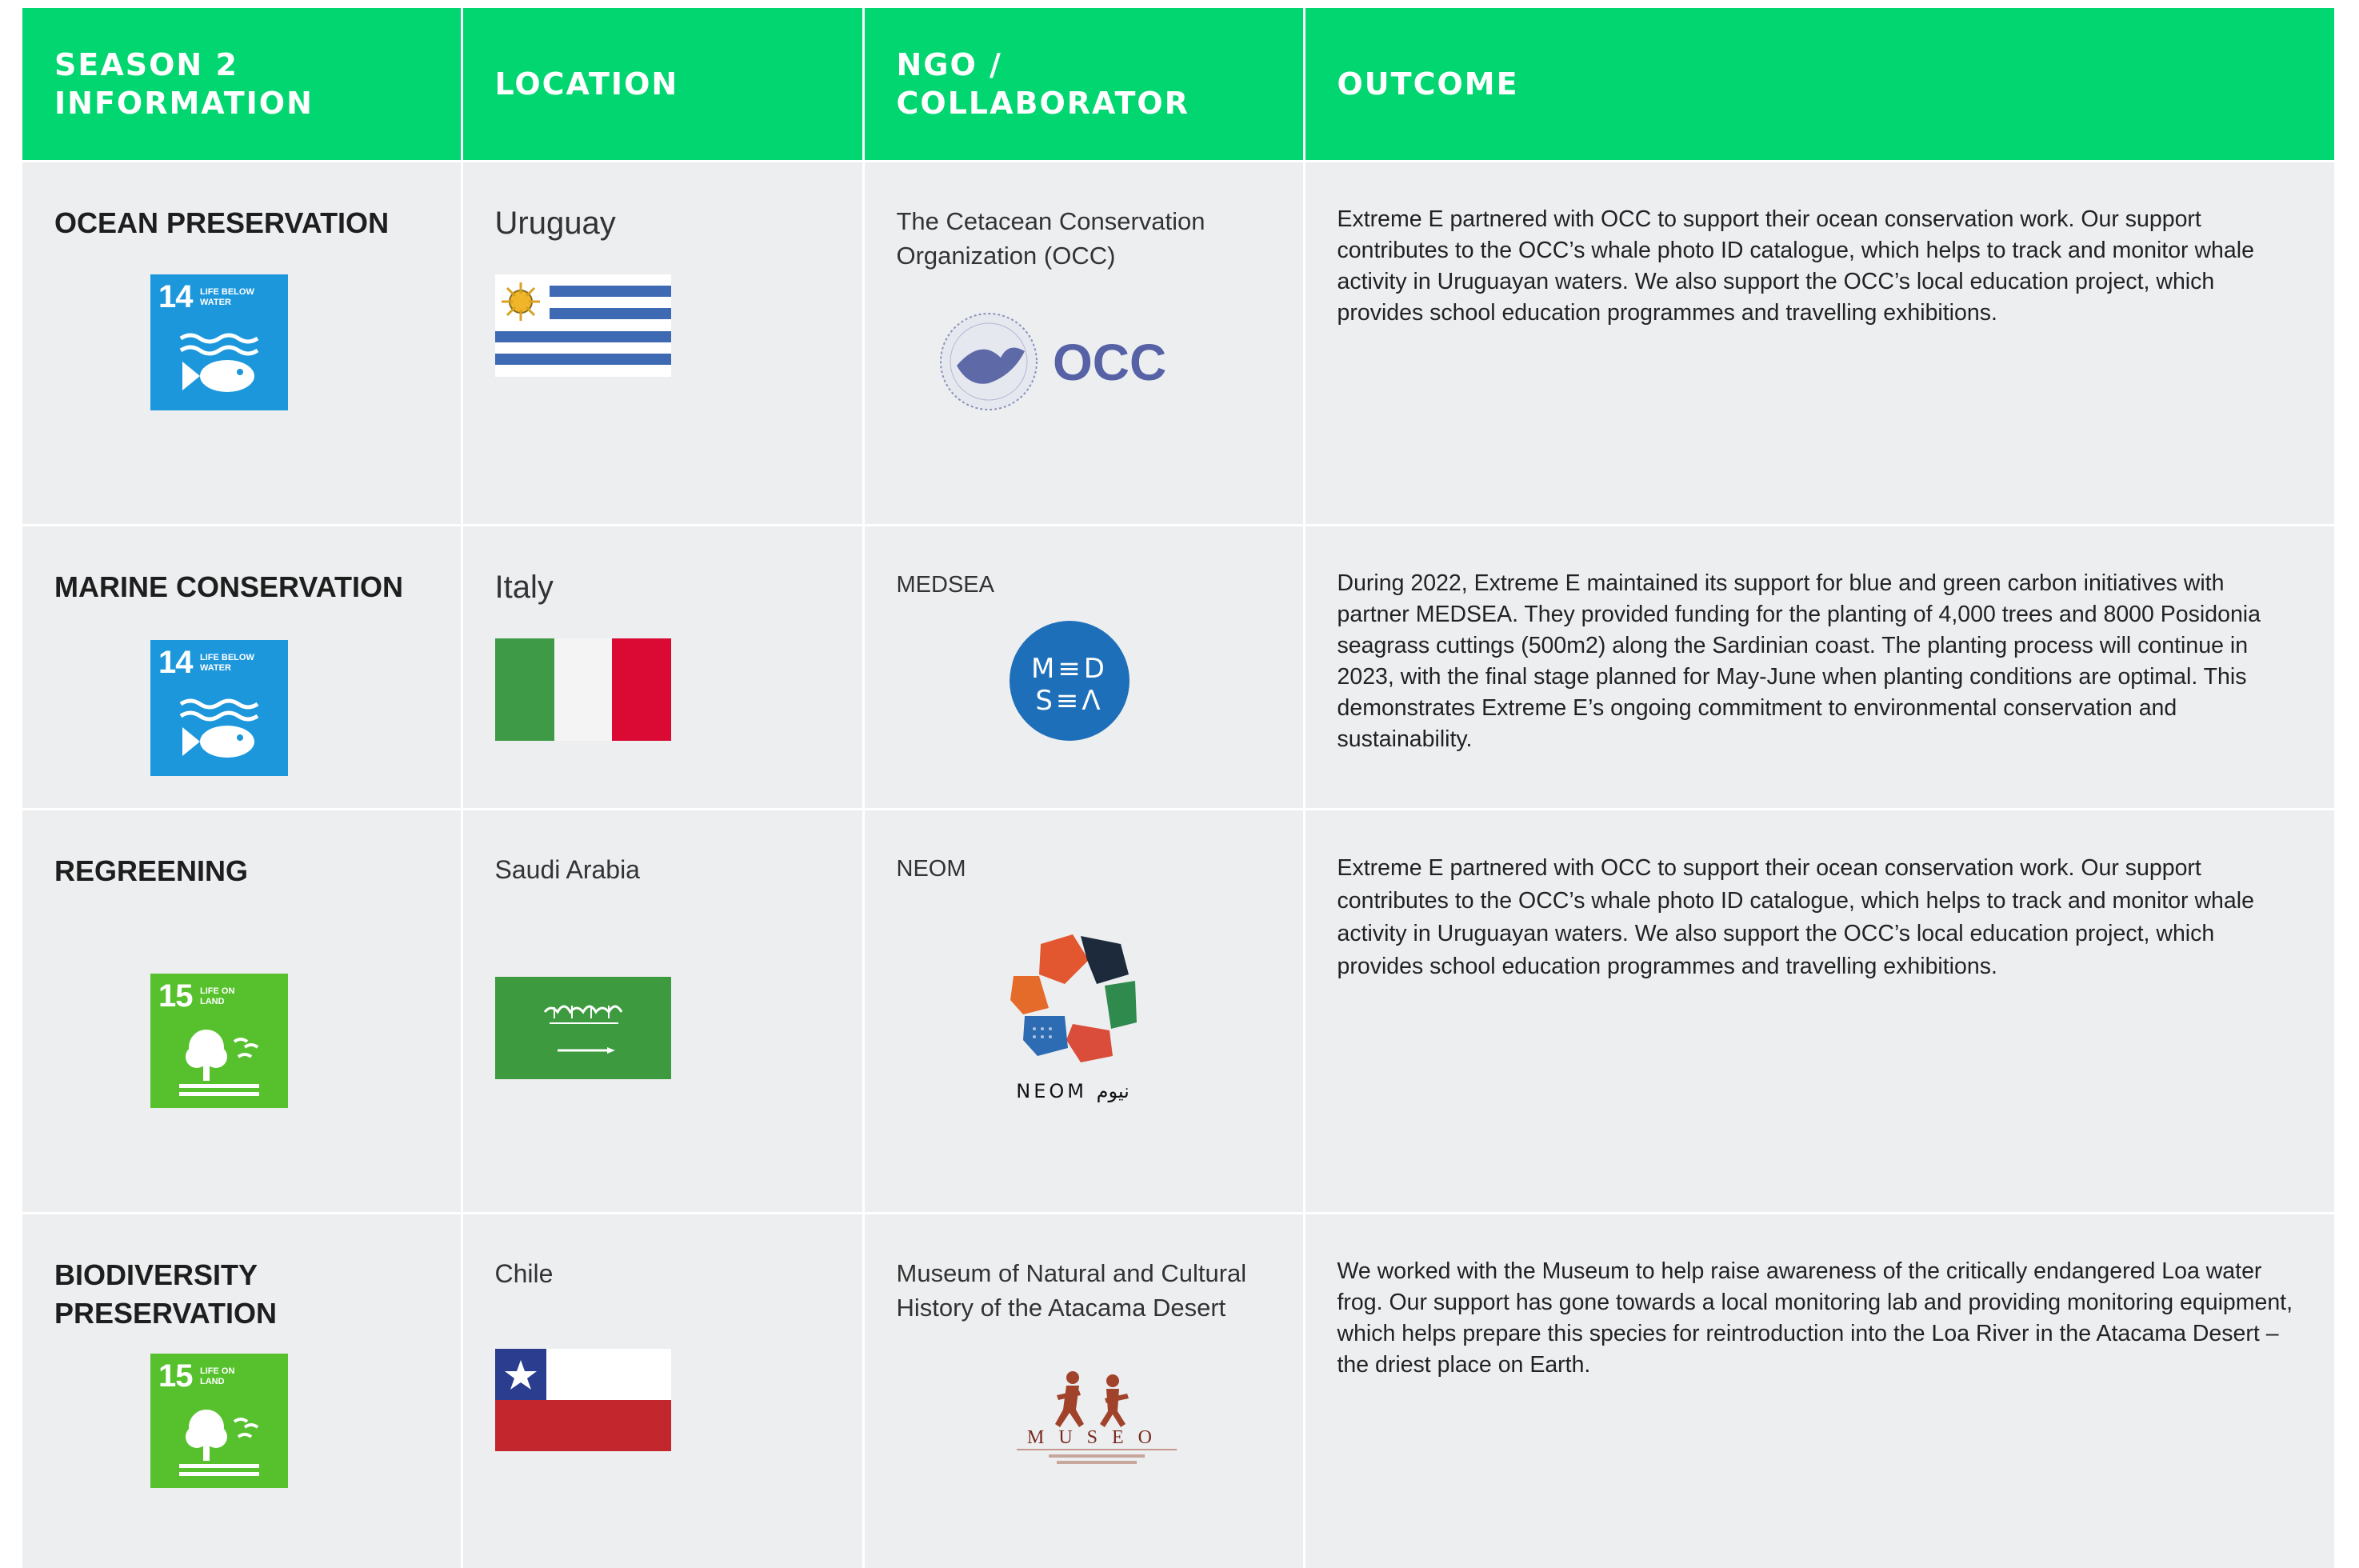  I want to click on category-cell: MARINE CONSERVATION 14 LIFE BELOW WATER, so click(242, 668).